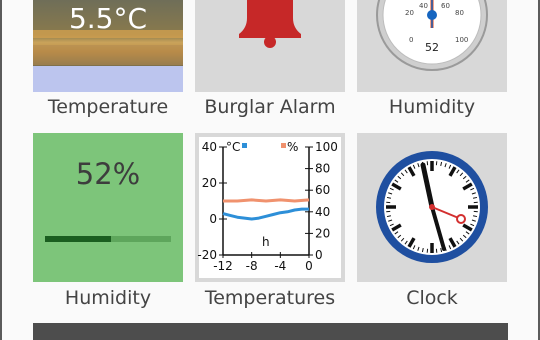  I want to click on chart-left-tick-label: 20, so click(209, 183).